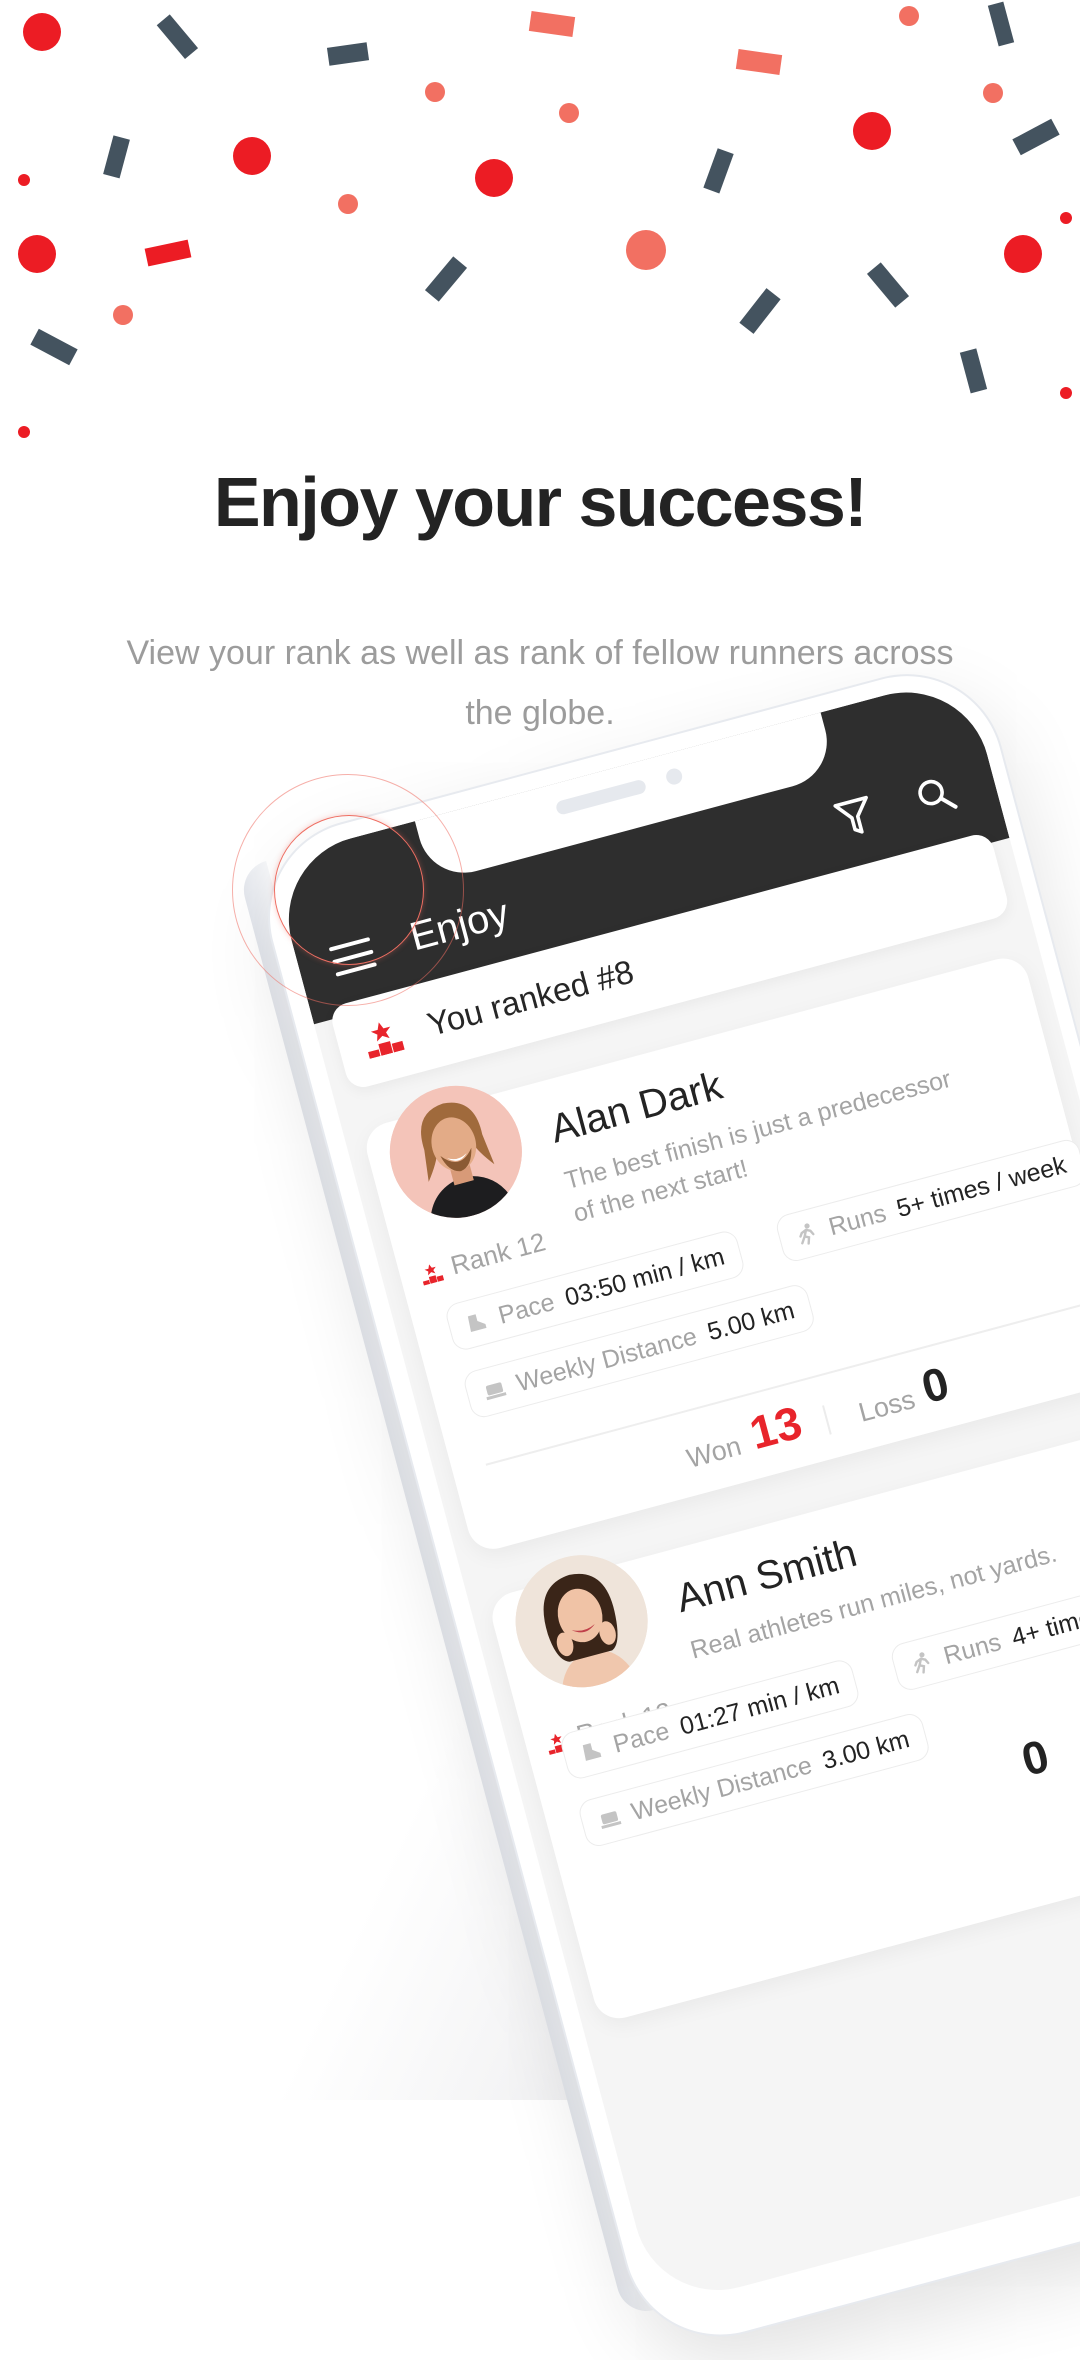 The image size is (1080, 2360). Describe the element at coordinates (759, 1705) in the screenshot. I see `pace-value: 01:27 min / km` at that location.